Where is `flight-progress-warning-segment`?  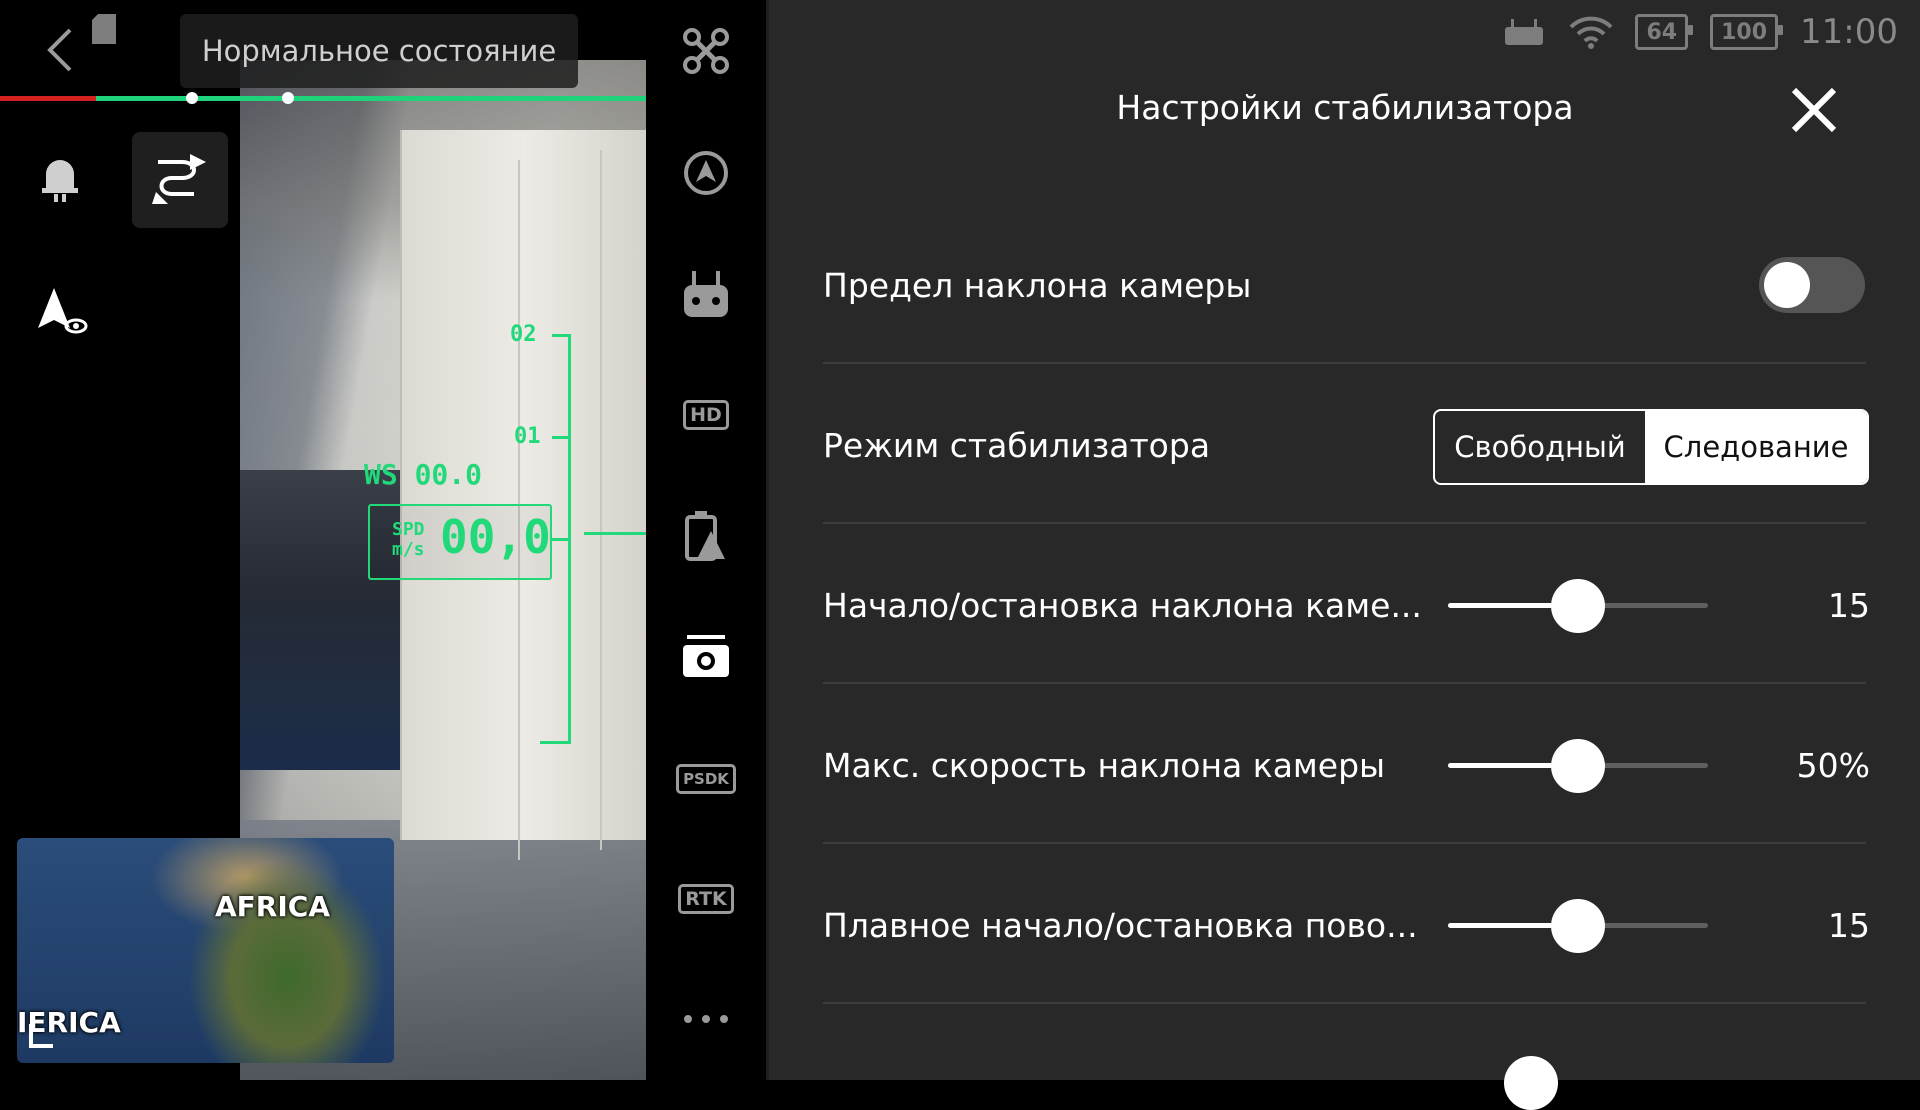
flight-progress-warning-segment is located at coordinates (48, 98).